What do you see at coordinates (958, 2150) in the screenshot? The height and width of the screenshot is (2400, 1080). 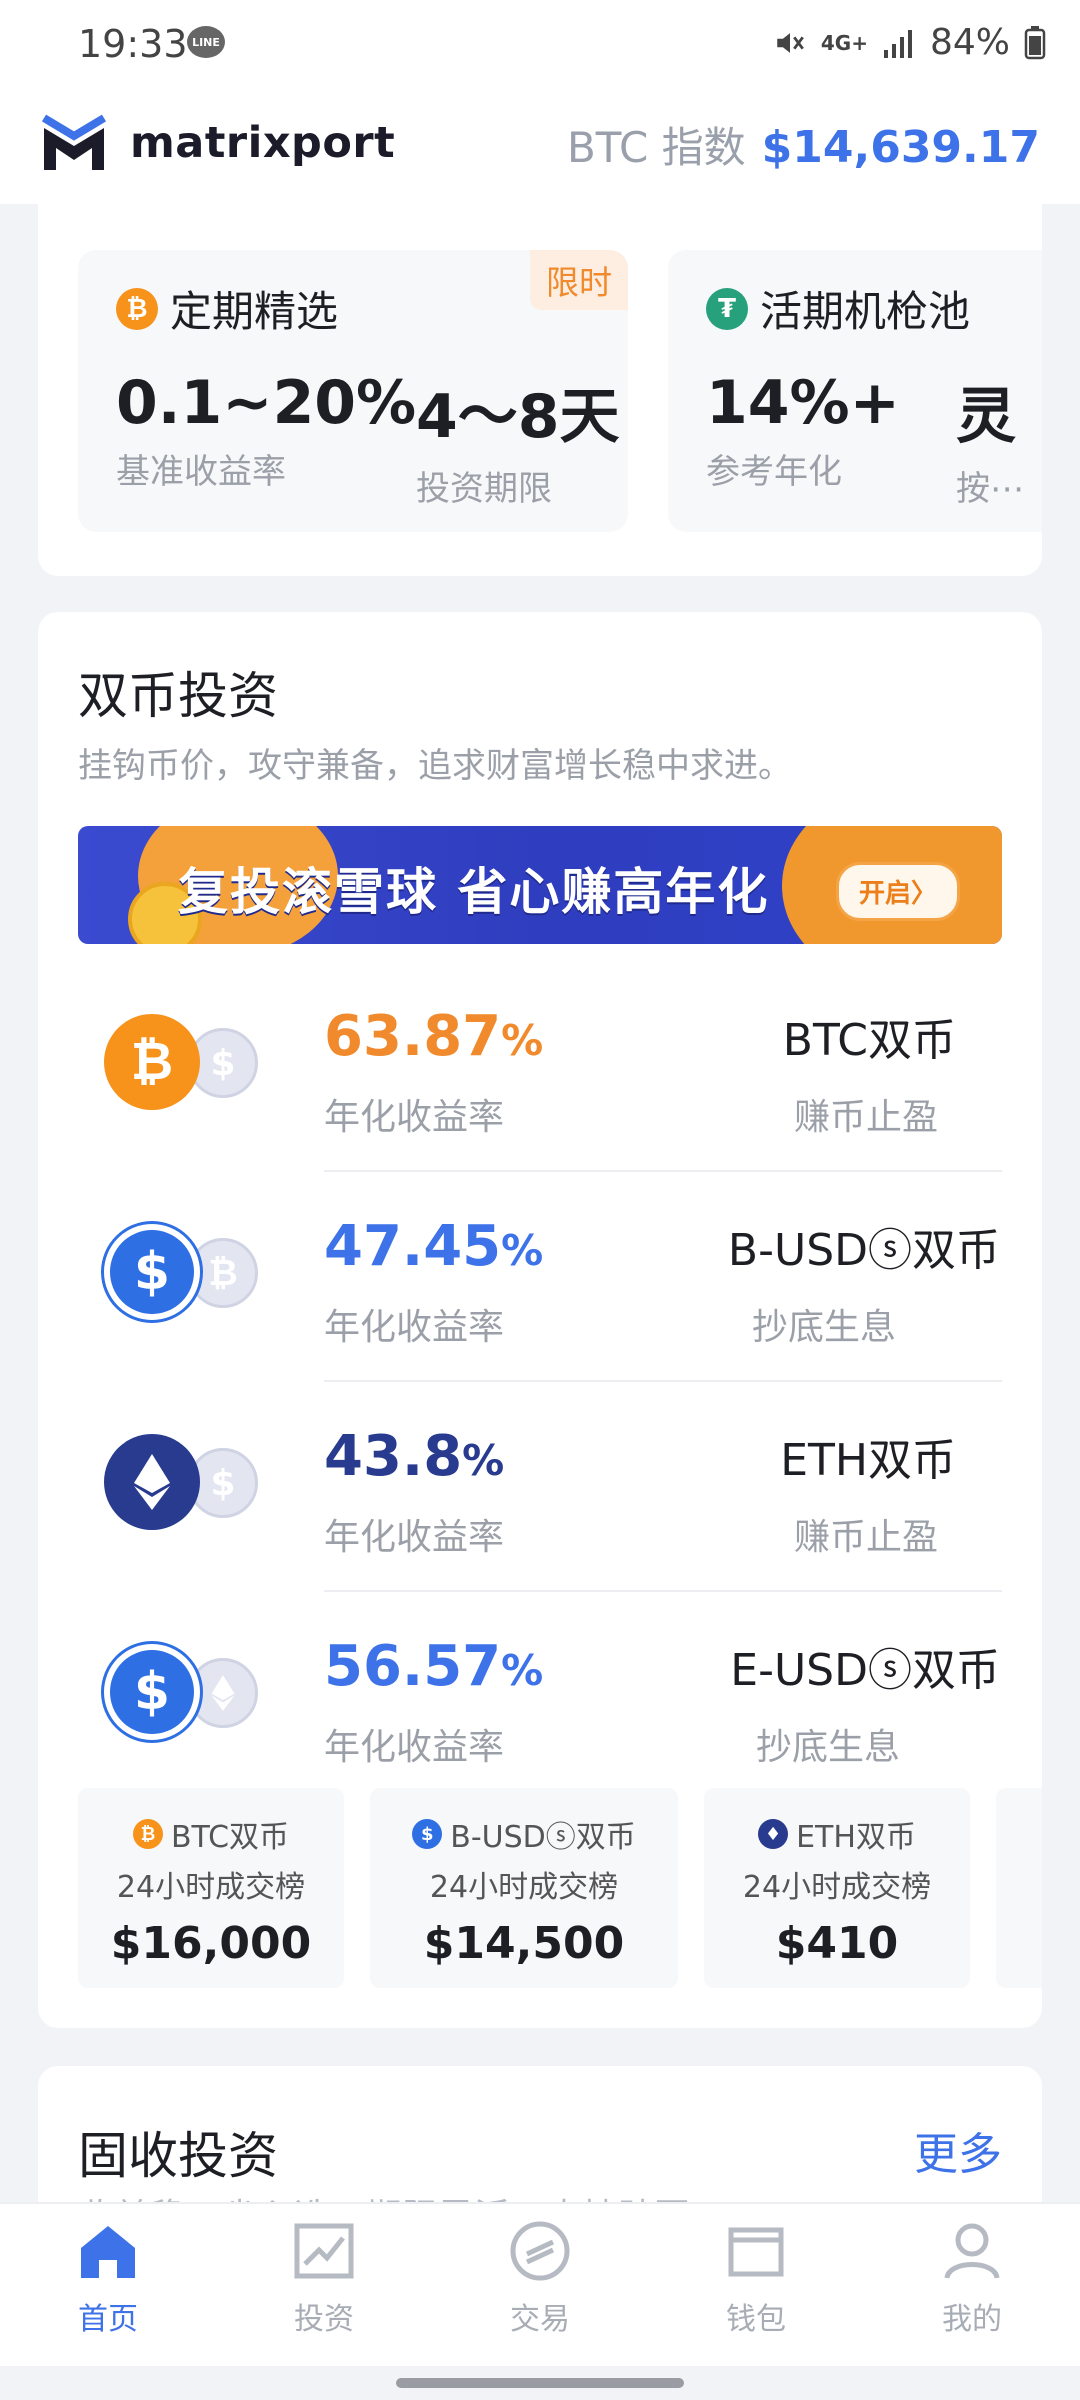 I see `more-link: 更多` at bounding box center [958, 2150].